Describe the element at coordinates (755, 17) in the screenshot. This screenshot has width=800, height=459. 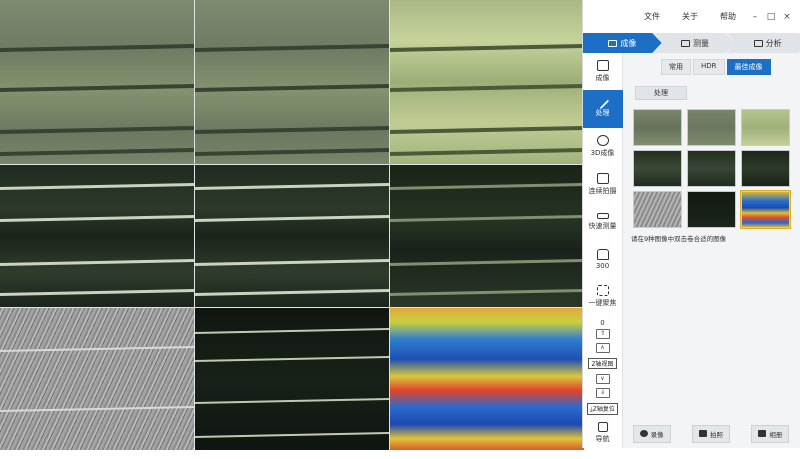
I see `minimize-button: –` at that location.